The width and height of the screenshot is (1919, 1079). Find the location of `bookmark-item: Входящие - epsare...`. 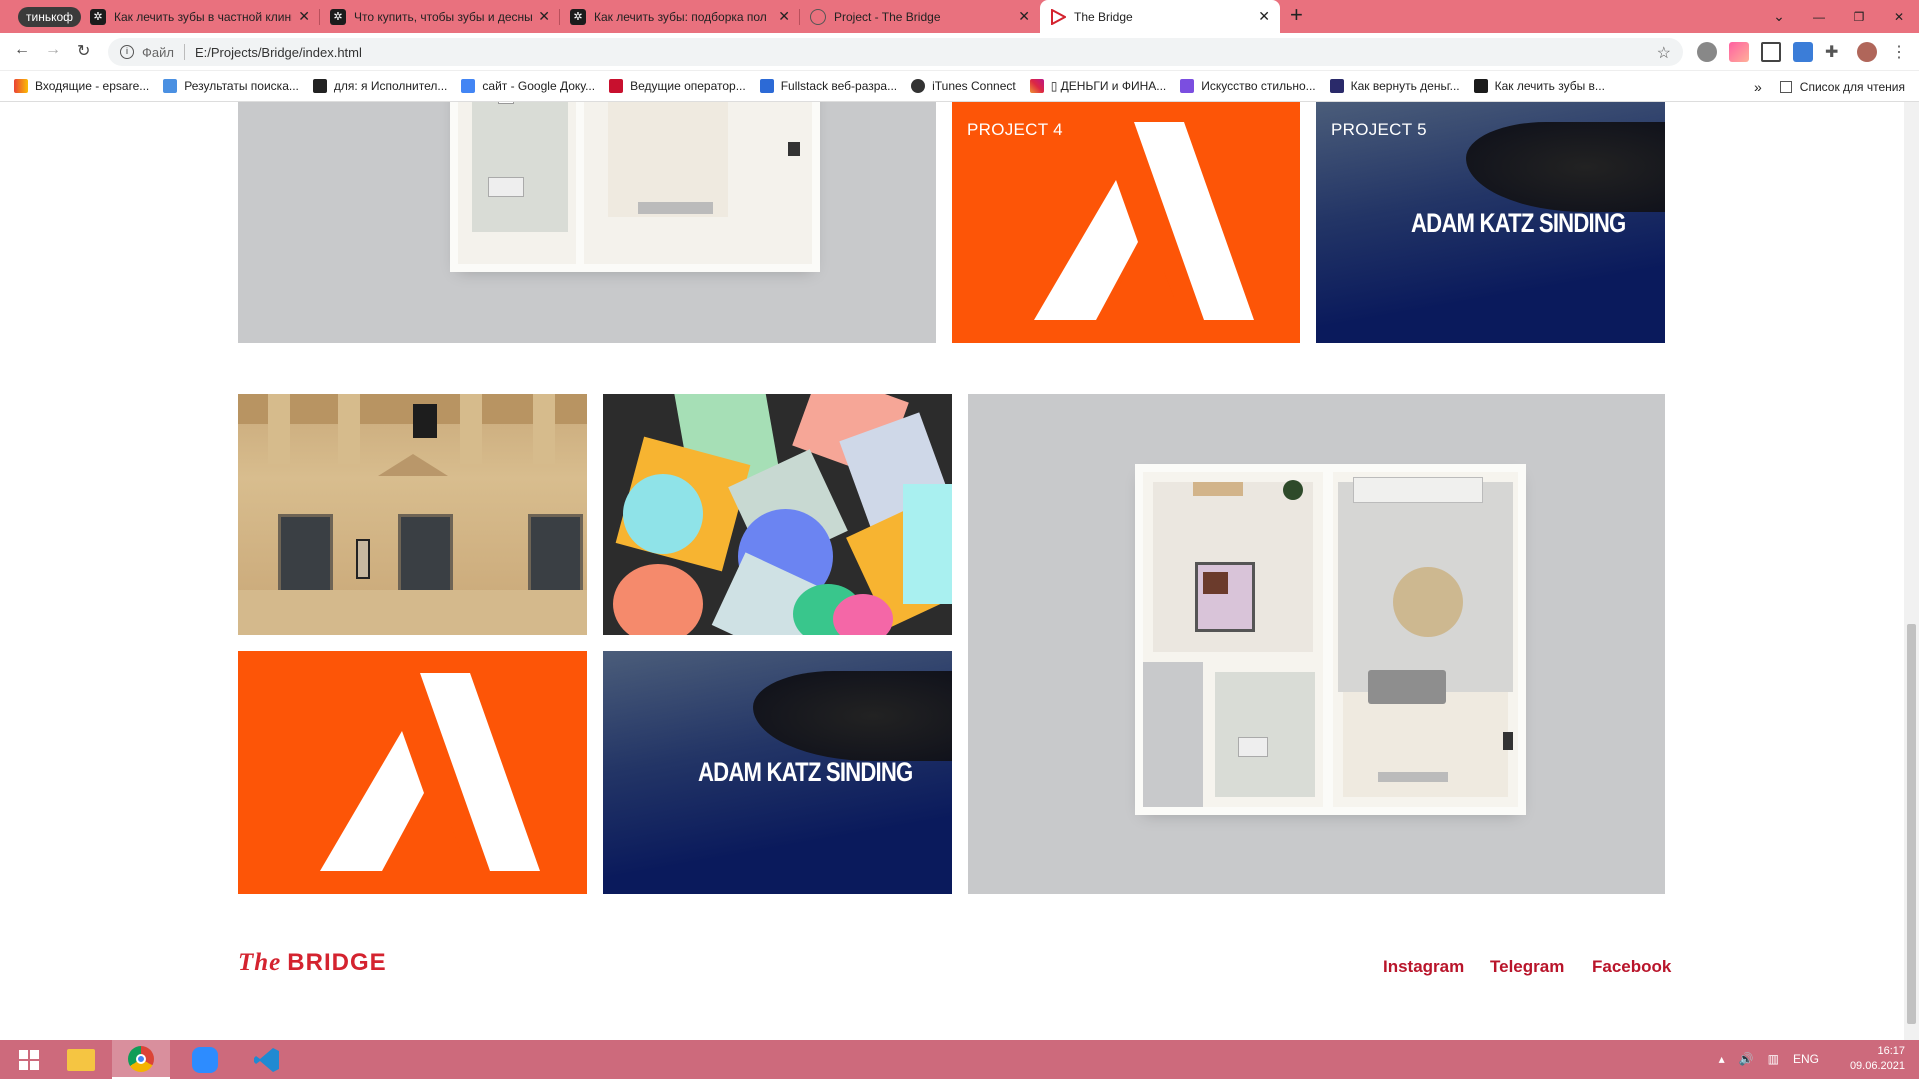

bookmark-item: Входящие - epsare... is located at coordinates (81, 86).